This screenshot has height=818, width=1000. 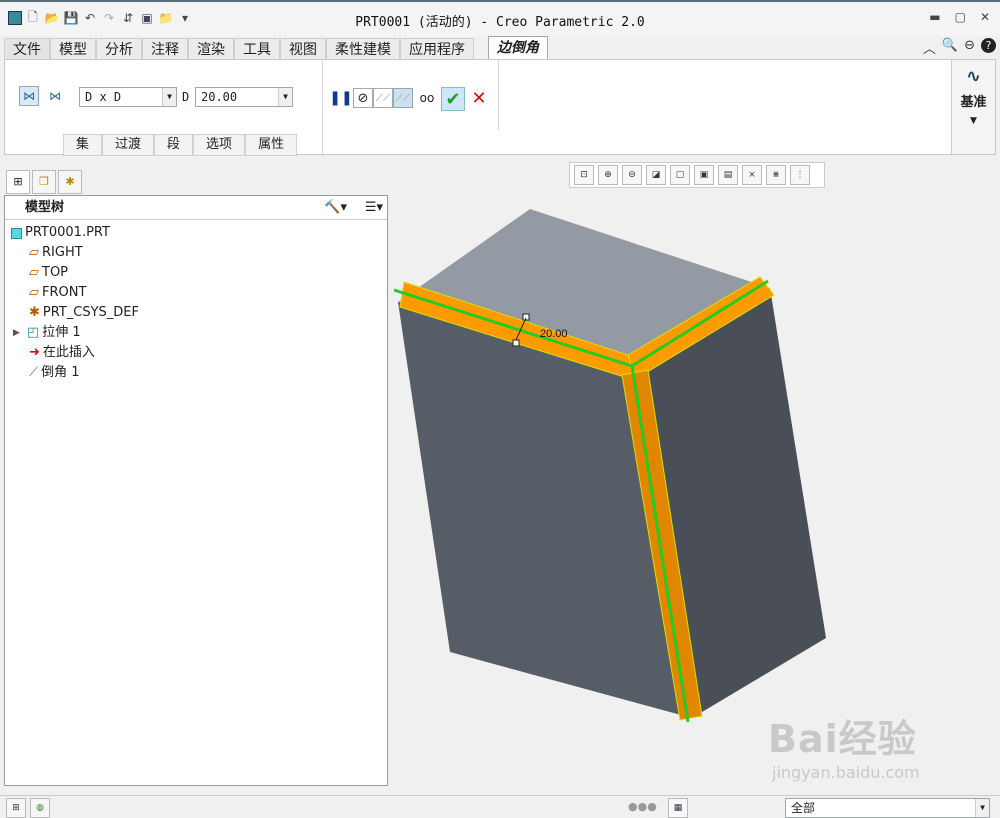 What do you see at coordinates (363, 49) in the screenshot?
I see `tab-flexible-modeling: 柔性建模` at bounding box center [363, 49].